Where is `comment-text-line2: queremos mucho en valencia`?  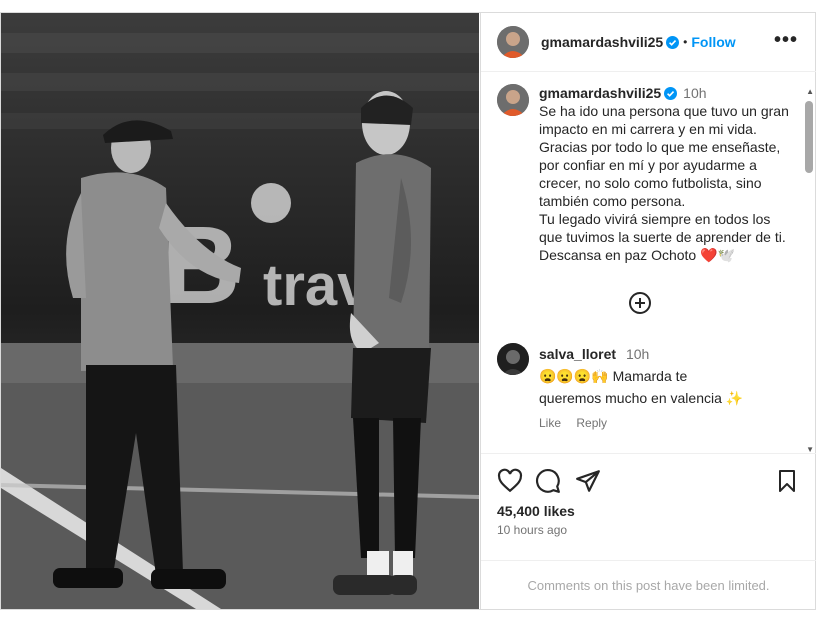
comment-text-line2: queremos mucho en valencia is located at coordinates (630, 398).